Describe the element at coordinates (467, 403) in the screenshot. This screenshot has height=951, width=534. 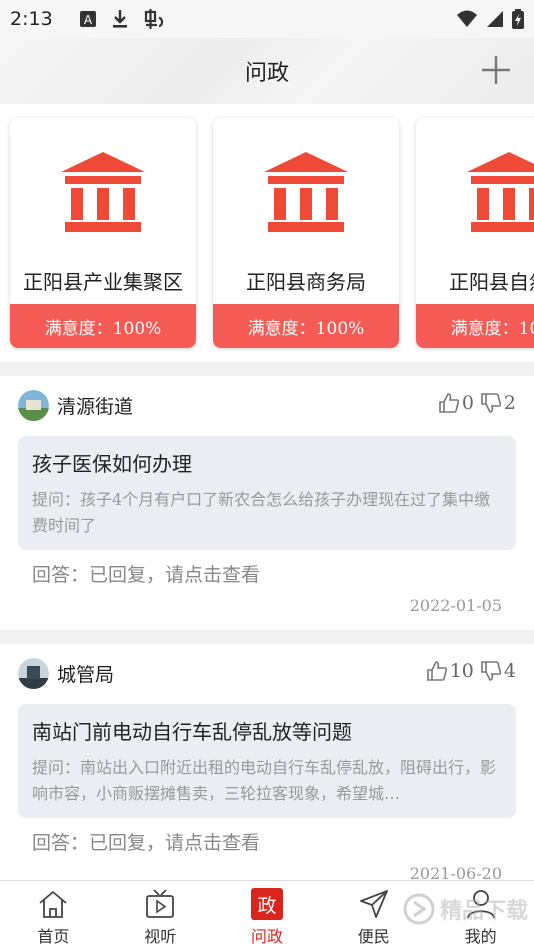
I see `like-count: 0` at that location.